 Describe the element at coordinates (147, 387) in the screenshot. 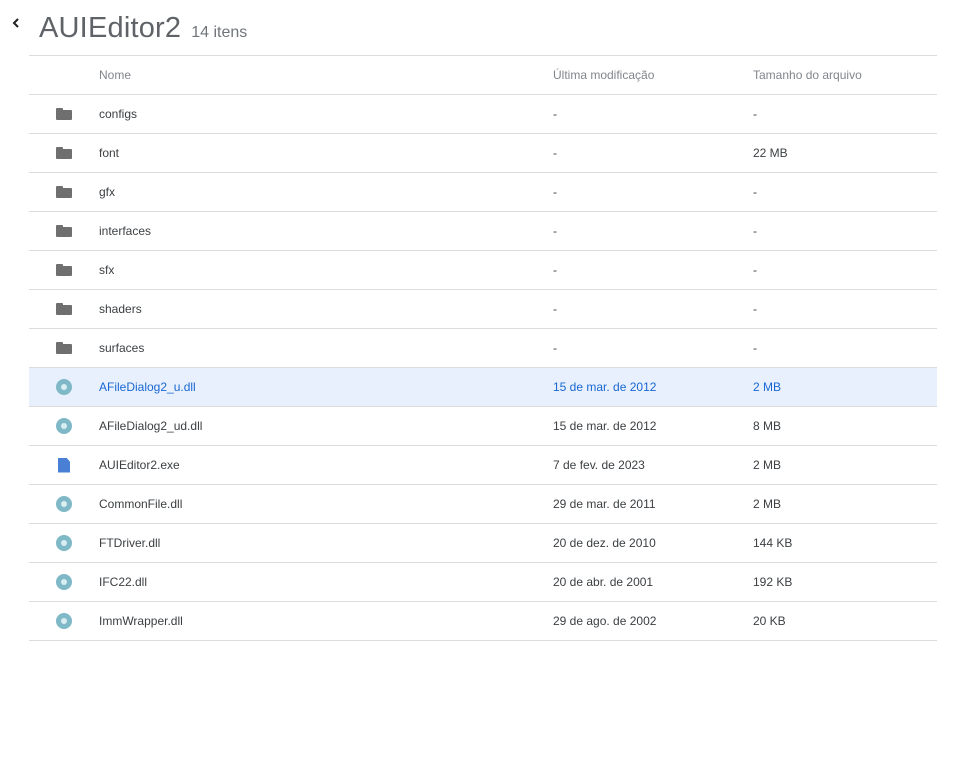

I see `file-name: AFileDialog2_u.dll` at that location.